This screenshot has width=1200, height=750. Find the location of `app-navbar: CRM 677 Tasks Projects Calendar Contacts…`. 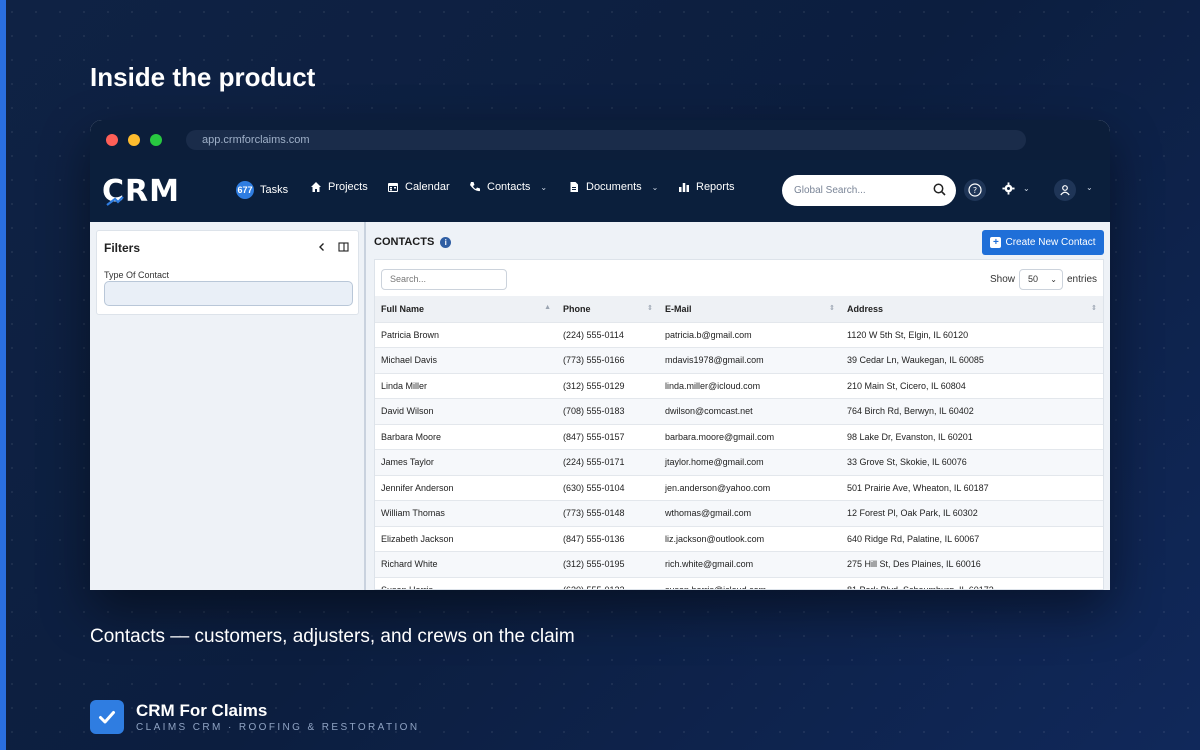

app-navbar: CRM 677 Tasks Projects Calendar Contacts… is located at coordinates (600, 191).